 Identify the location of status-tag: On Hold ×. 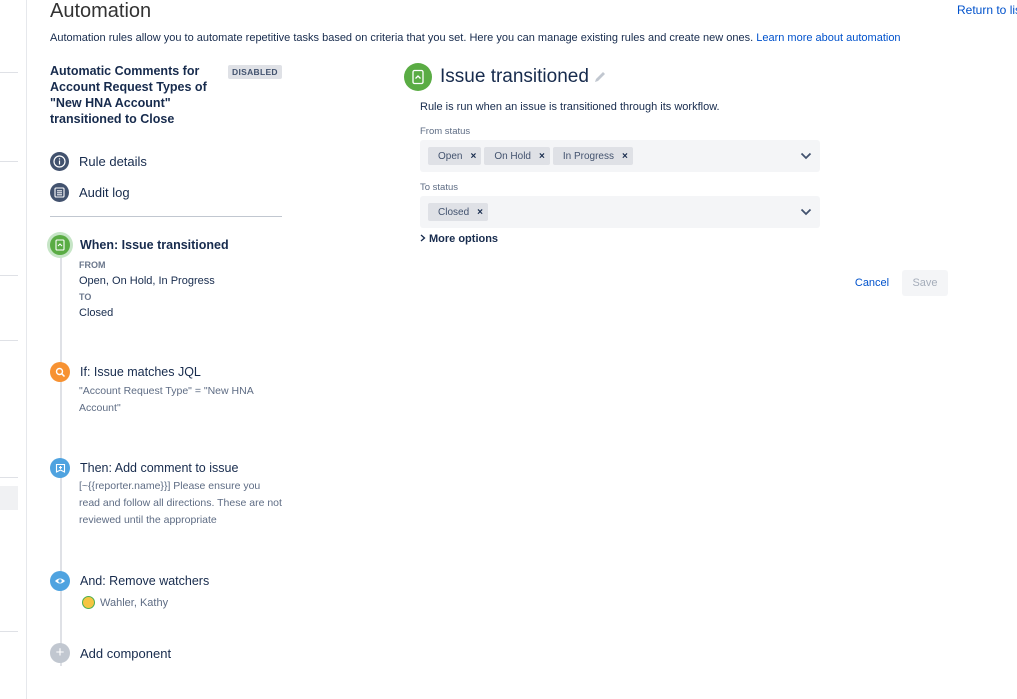
(517, 156).